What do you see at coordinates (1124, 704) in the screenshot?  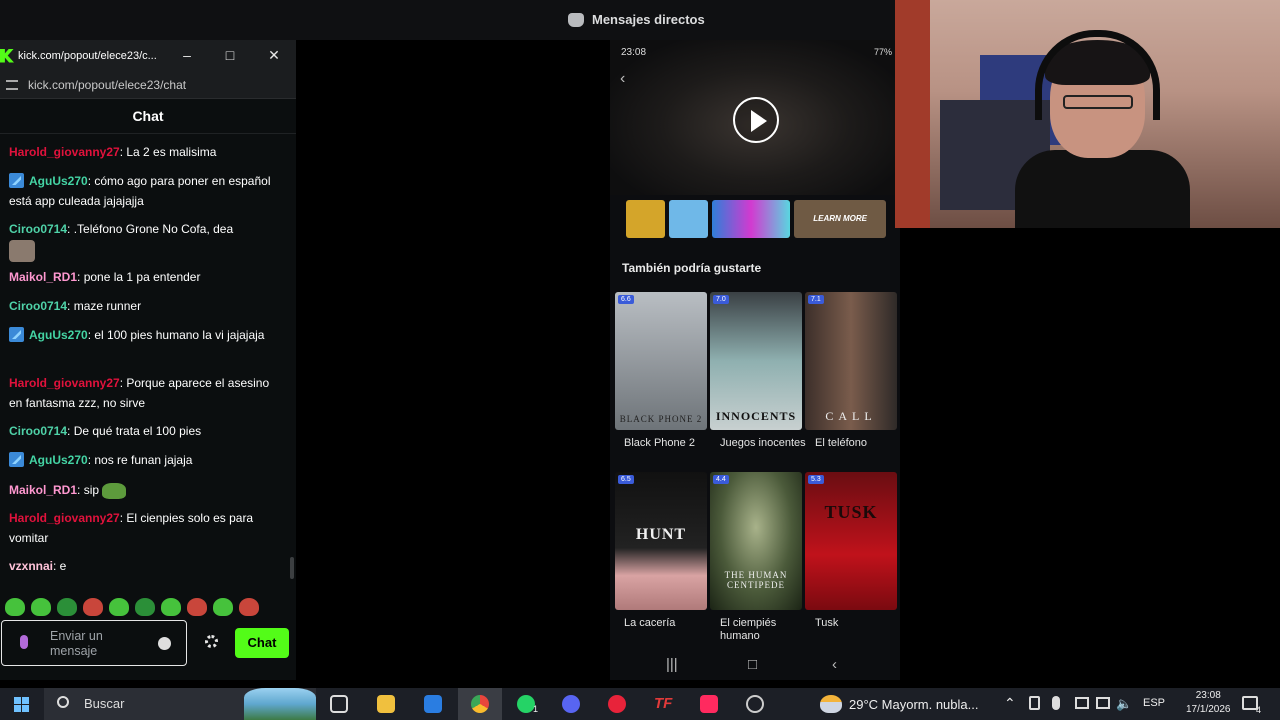 I see `volume-icon: 🔈` at bounding box center [1124, 704].